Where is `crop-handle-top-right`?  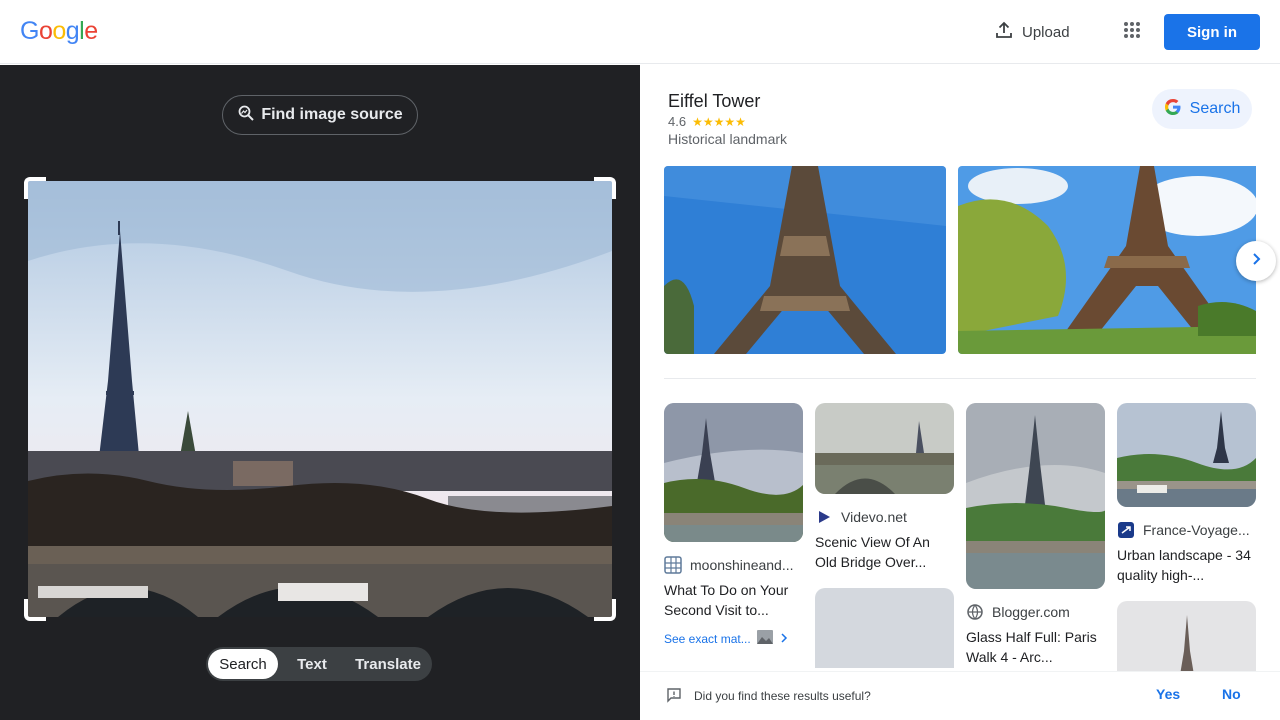 crop-handle-top-right is located at coordinates (605, 188).